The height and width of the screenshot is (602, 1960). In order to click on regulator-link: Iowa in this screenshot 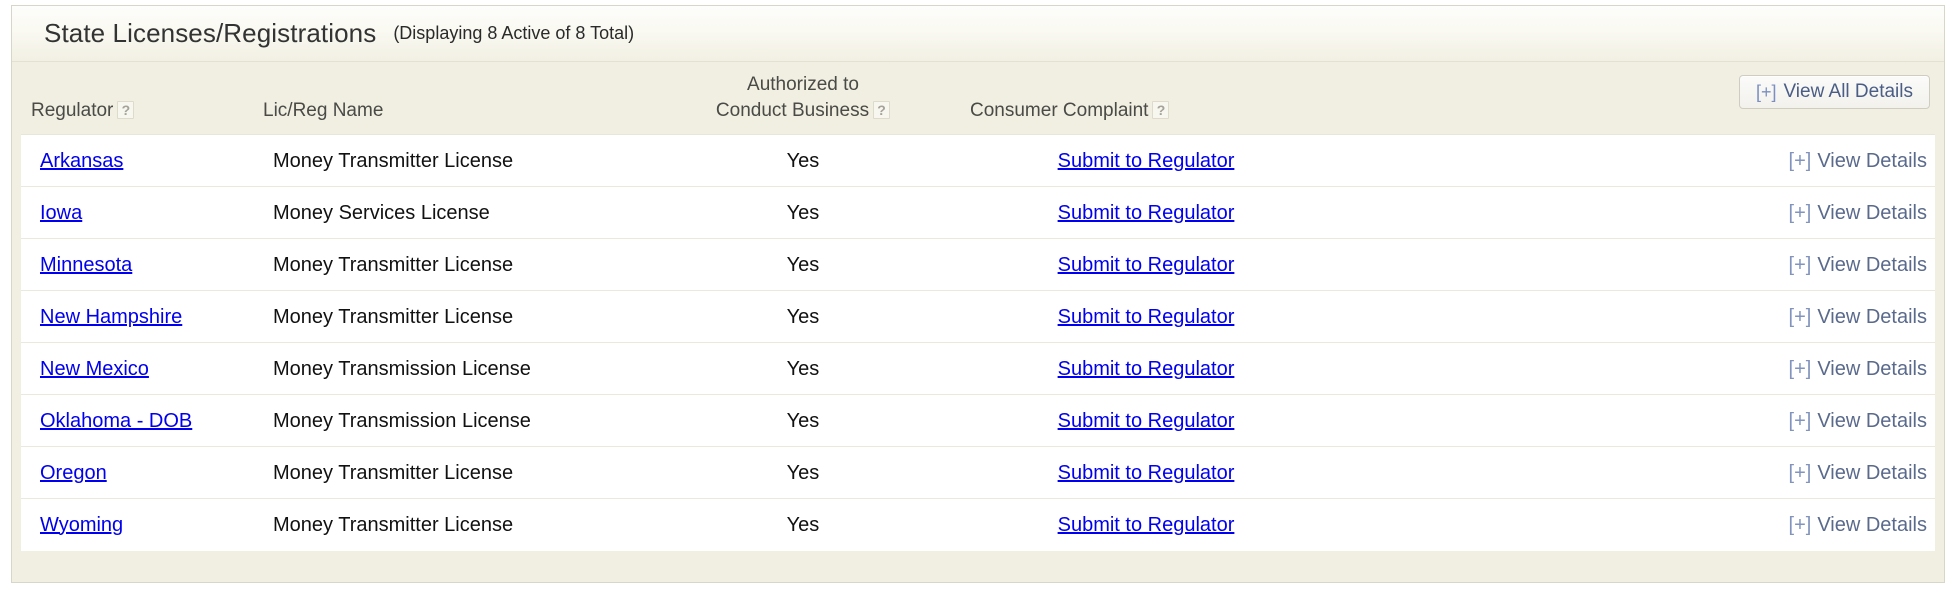, I will do `click(61, 213)`.